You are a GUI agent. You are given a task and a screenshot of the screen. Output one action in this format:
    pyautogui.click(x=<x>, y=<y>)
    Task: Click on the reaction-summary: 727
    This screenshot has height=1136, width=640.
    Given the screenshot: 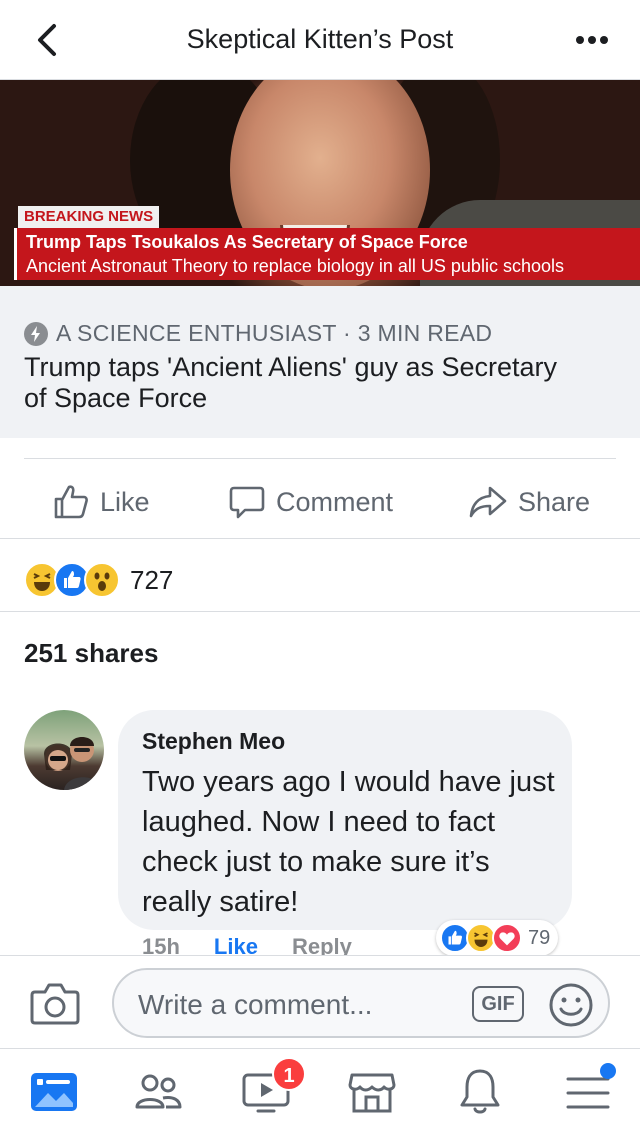 What is the action you would take?
    pyautogui.click(x=98, y=580)
    